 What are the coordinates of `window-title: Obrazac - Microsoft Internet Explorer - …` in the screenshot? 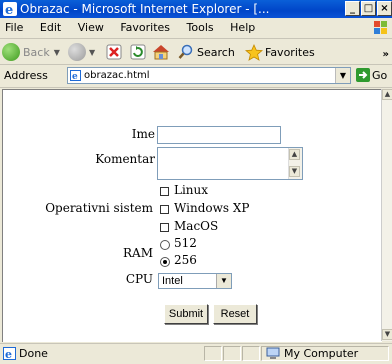 It's located at (145, 9).